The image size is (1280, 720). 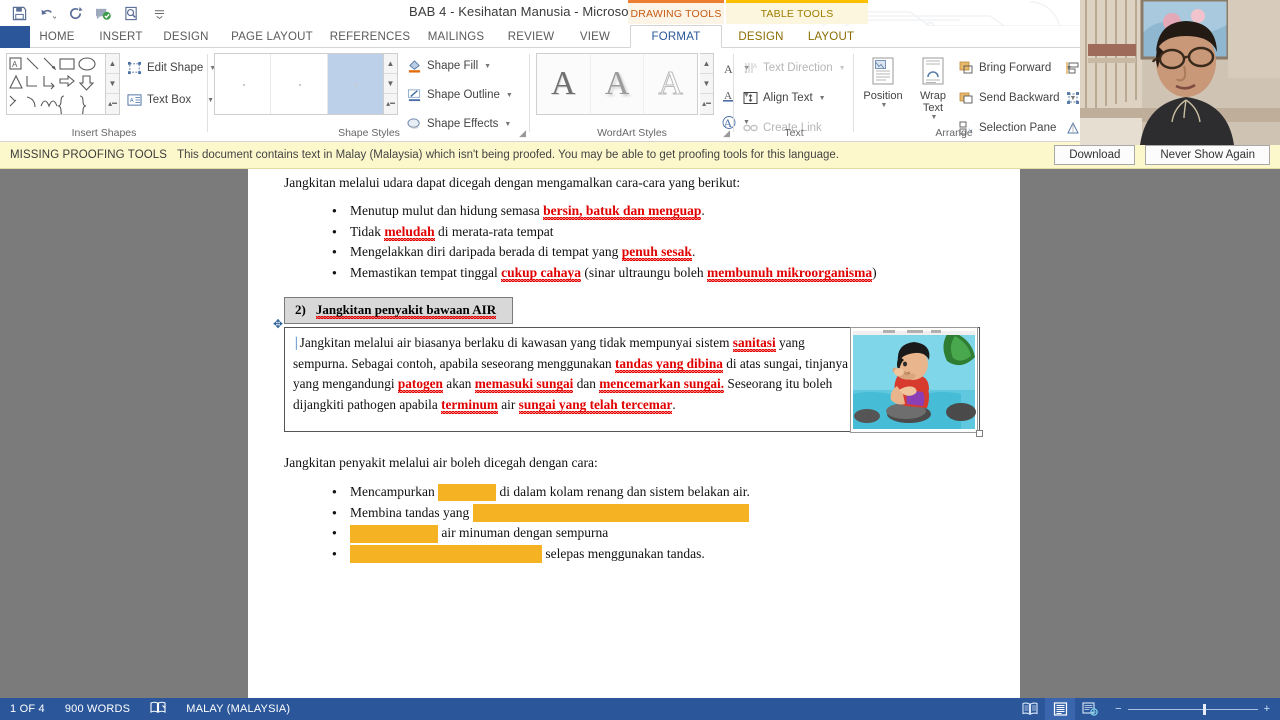 What do you see at coordinates (171, 68) in the screenshot?
I see `edit-shape-button: Edit Shape ▼` at bounding box center [171, 68].